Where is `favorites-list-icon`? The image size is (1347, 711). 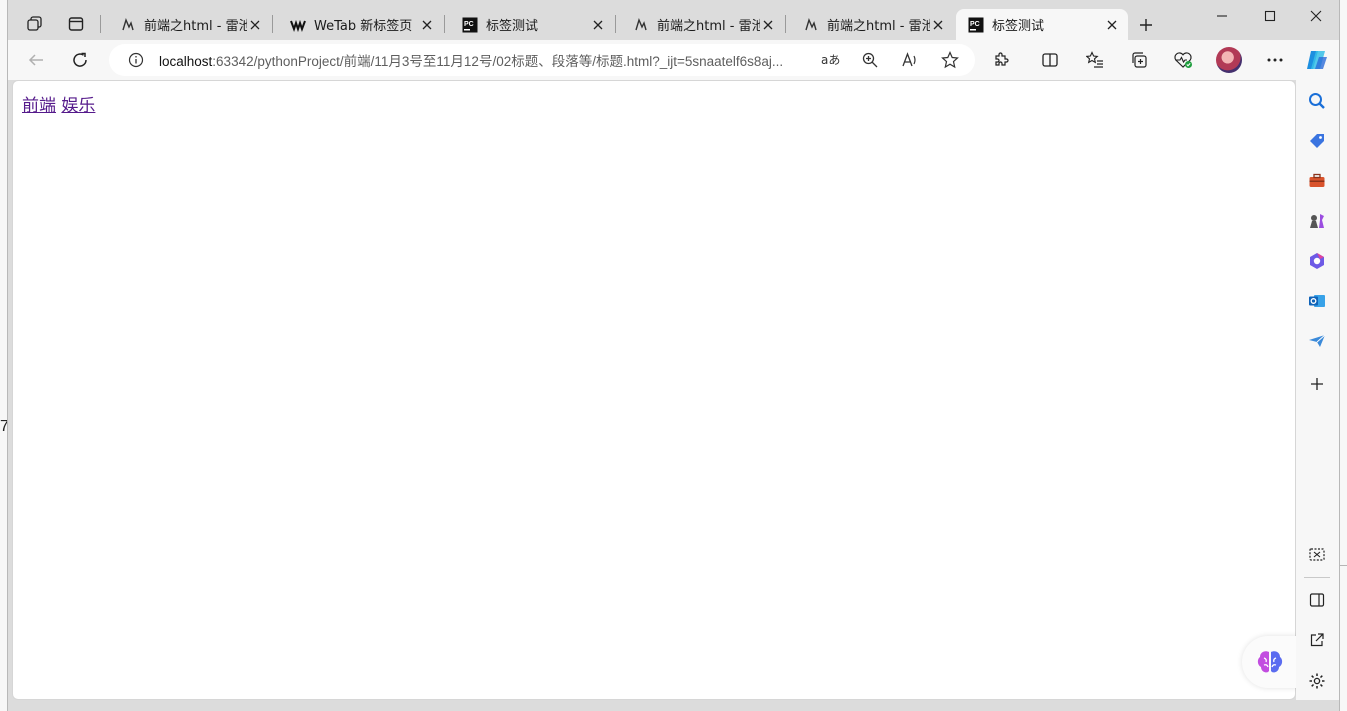
favorites-list-icon is located at coordinates (1094, 59).